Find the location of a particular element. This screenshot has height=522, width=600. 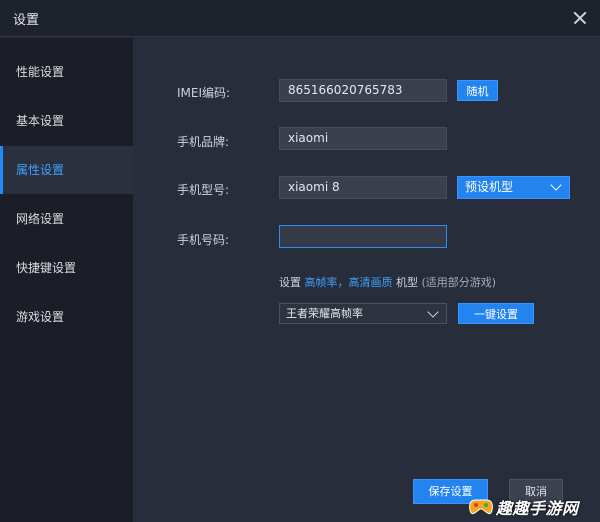

hint-note: (适用部分游戏) is located at coordinates (459, 282).